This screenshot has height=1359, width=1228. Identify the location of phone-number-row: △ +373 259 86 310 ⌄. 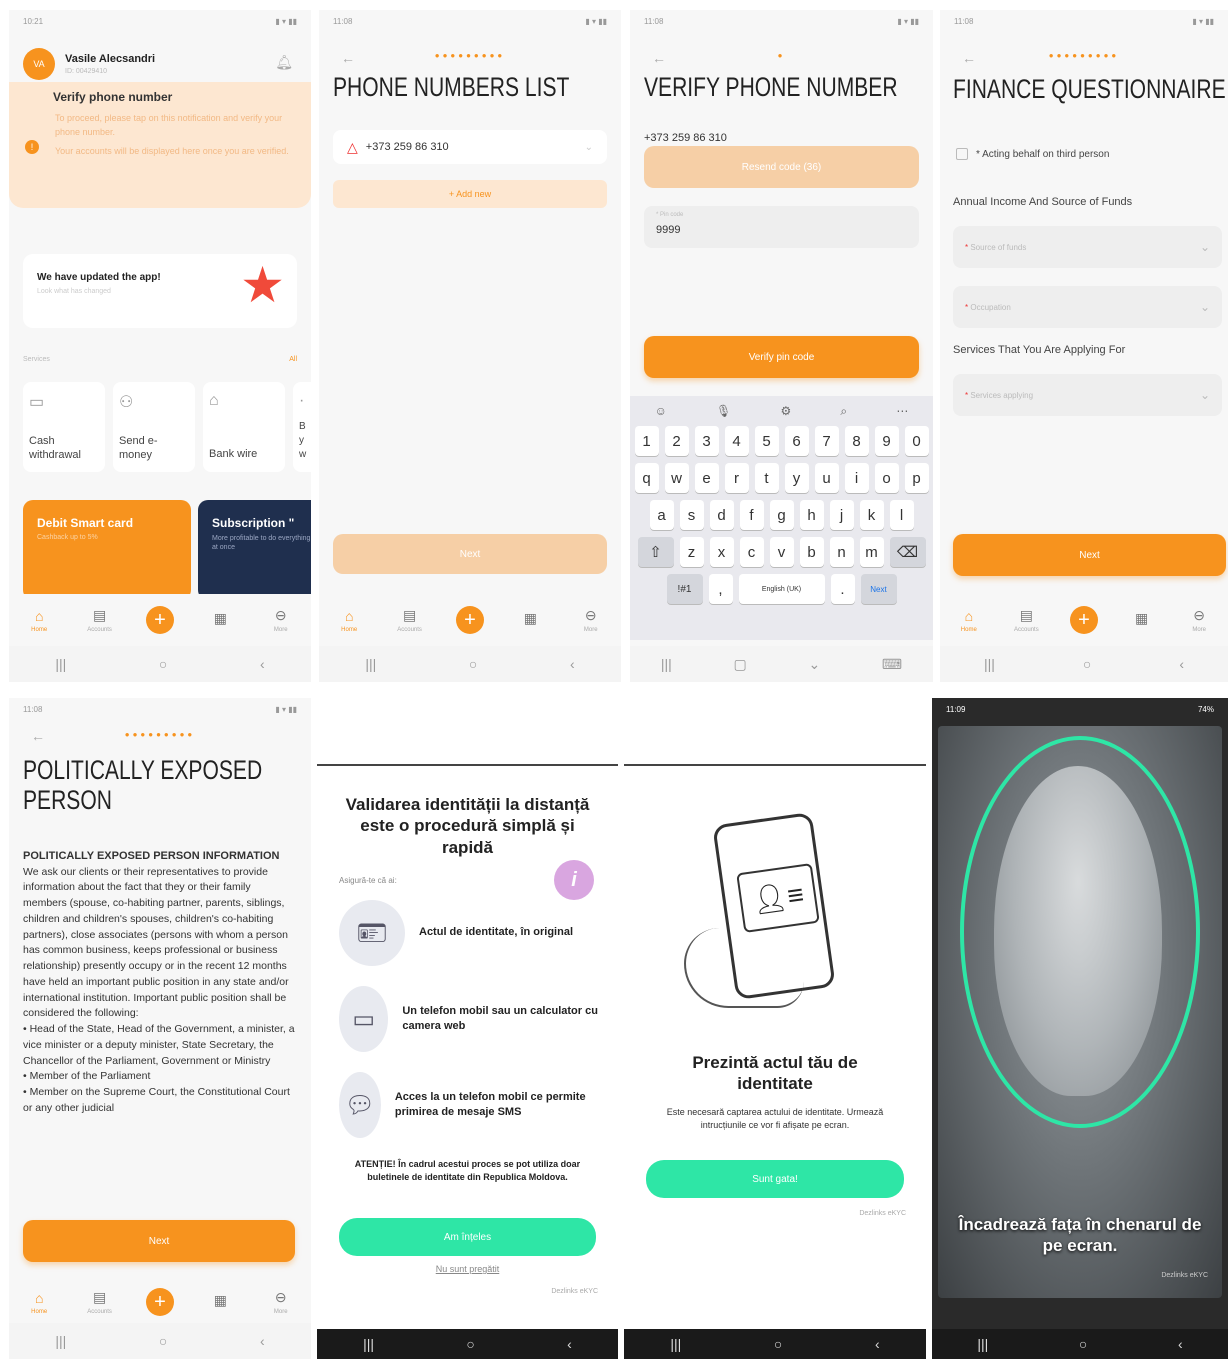
(470, 147).